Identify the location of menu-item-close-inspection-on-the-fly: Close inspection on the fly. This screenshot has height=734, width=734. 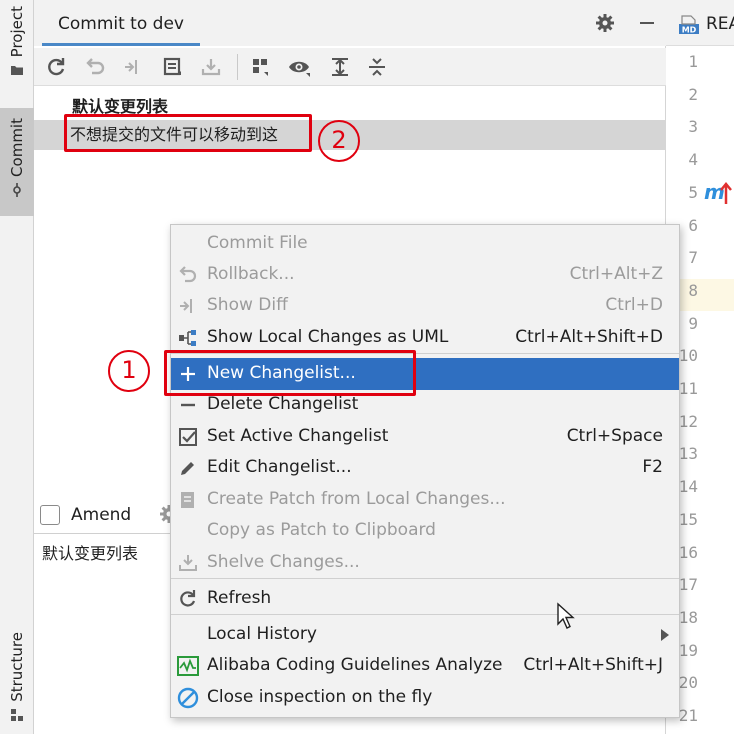
(425, 698).